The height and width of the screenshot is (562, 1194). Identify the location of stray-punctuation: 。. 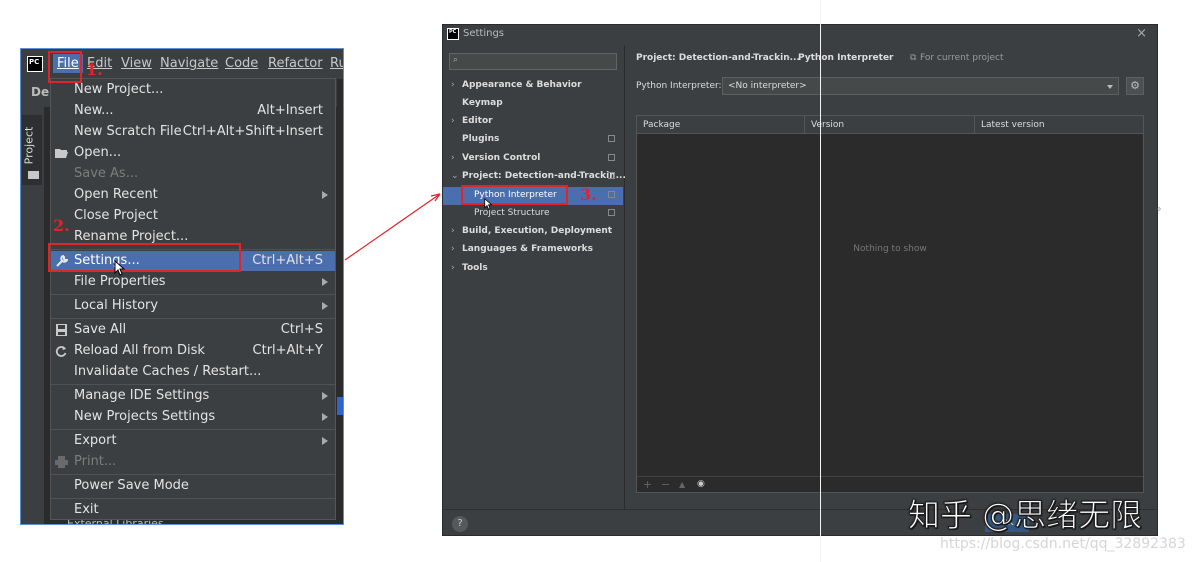
(1162, 207).